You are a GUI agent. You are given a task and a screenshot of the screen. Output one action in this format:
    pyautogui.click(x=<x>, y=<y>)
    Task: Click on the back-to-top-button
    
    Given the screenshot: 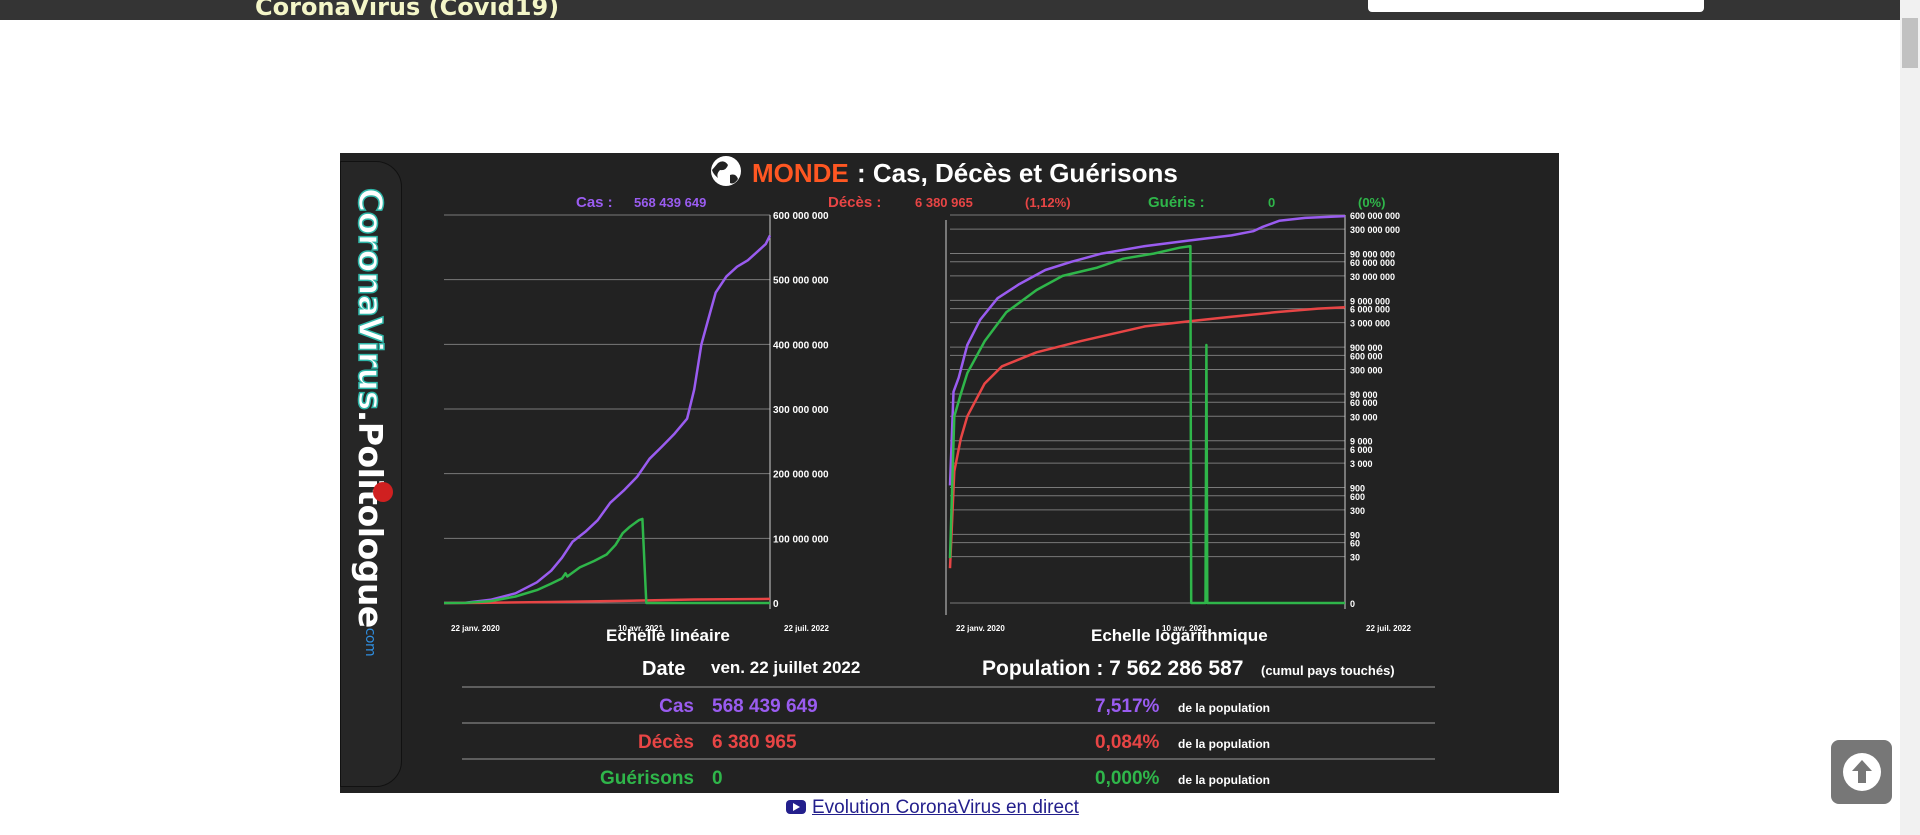 What is the action you would take?
    pyautogui.click(x=1861, y=772)
    